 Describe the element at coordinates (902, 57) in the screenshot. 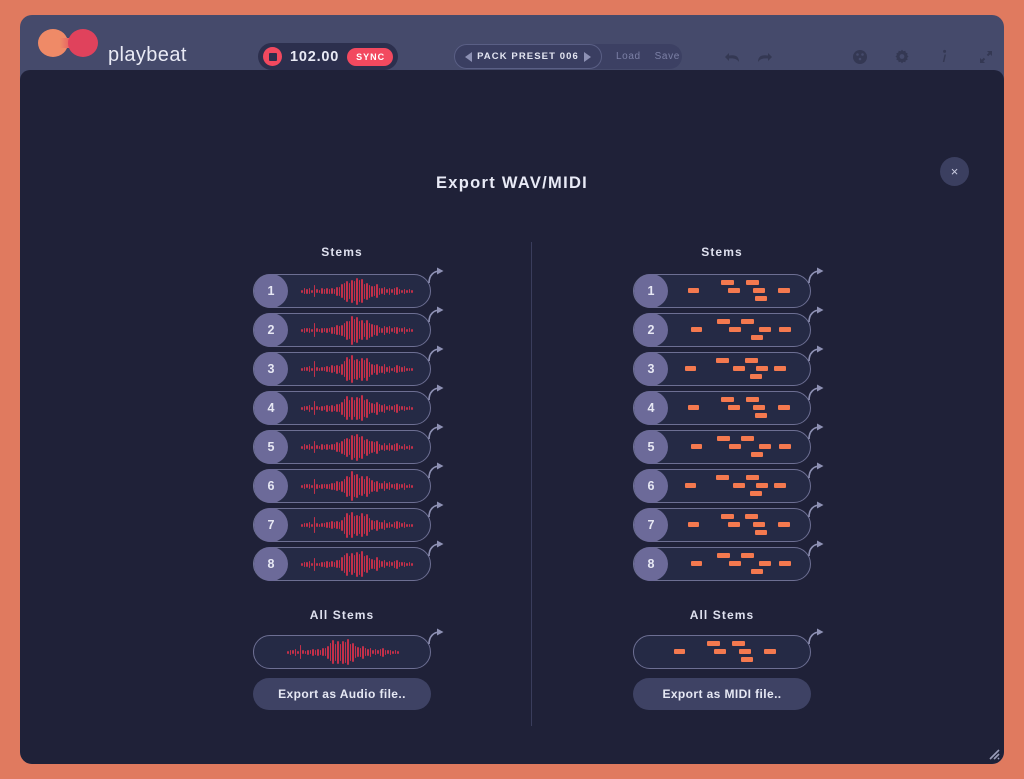

I see `gear-icon` at that location.